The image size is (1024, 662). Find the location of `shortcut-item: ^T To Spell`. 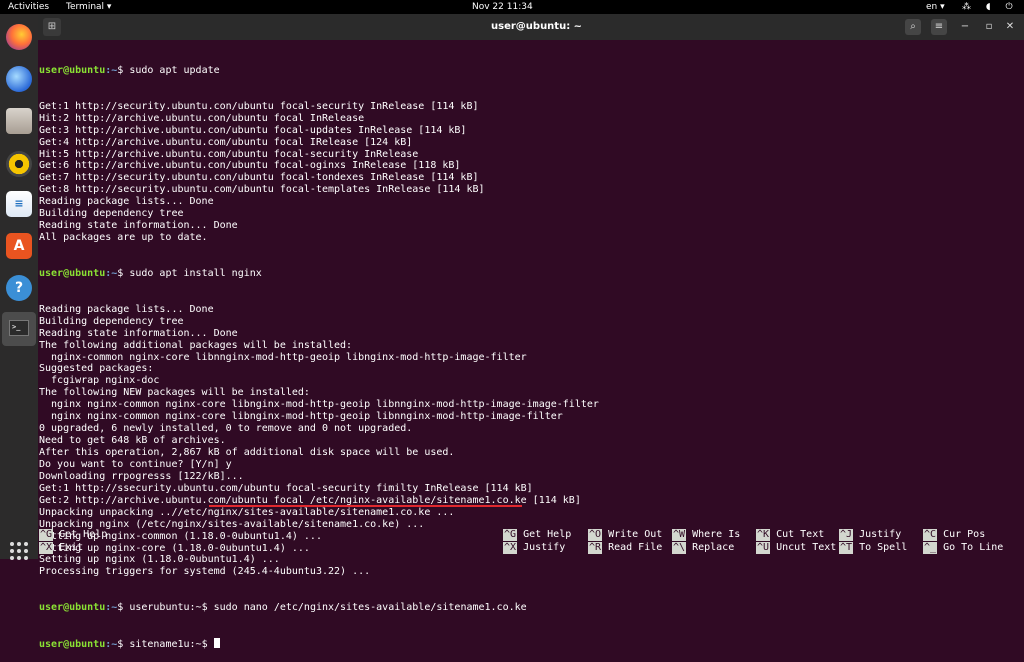

shortcut-item: ^T To Spell is located at coordinates (873, 548).